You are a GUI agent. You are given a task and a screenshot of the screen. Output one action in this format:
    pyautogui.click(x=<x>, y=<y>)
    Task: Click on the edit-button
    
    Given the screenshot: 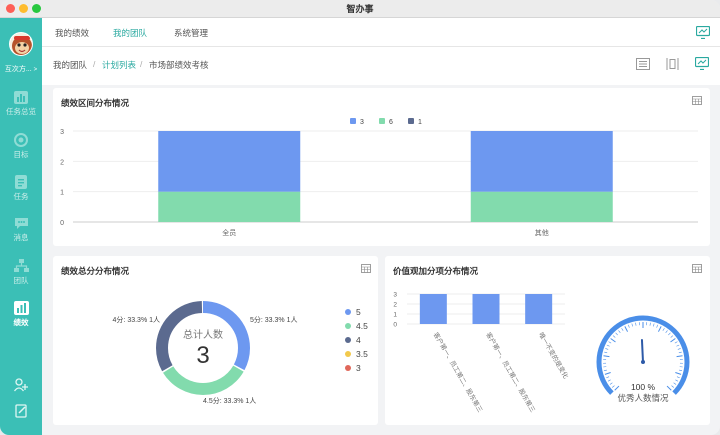 What is the action you would take?
    pyautogui.click(x=21, y=412)
    